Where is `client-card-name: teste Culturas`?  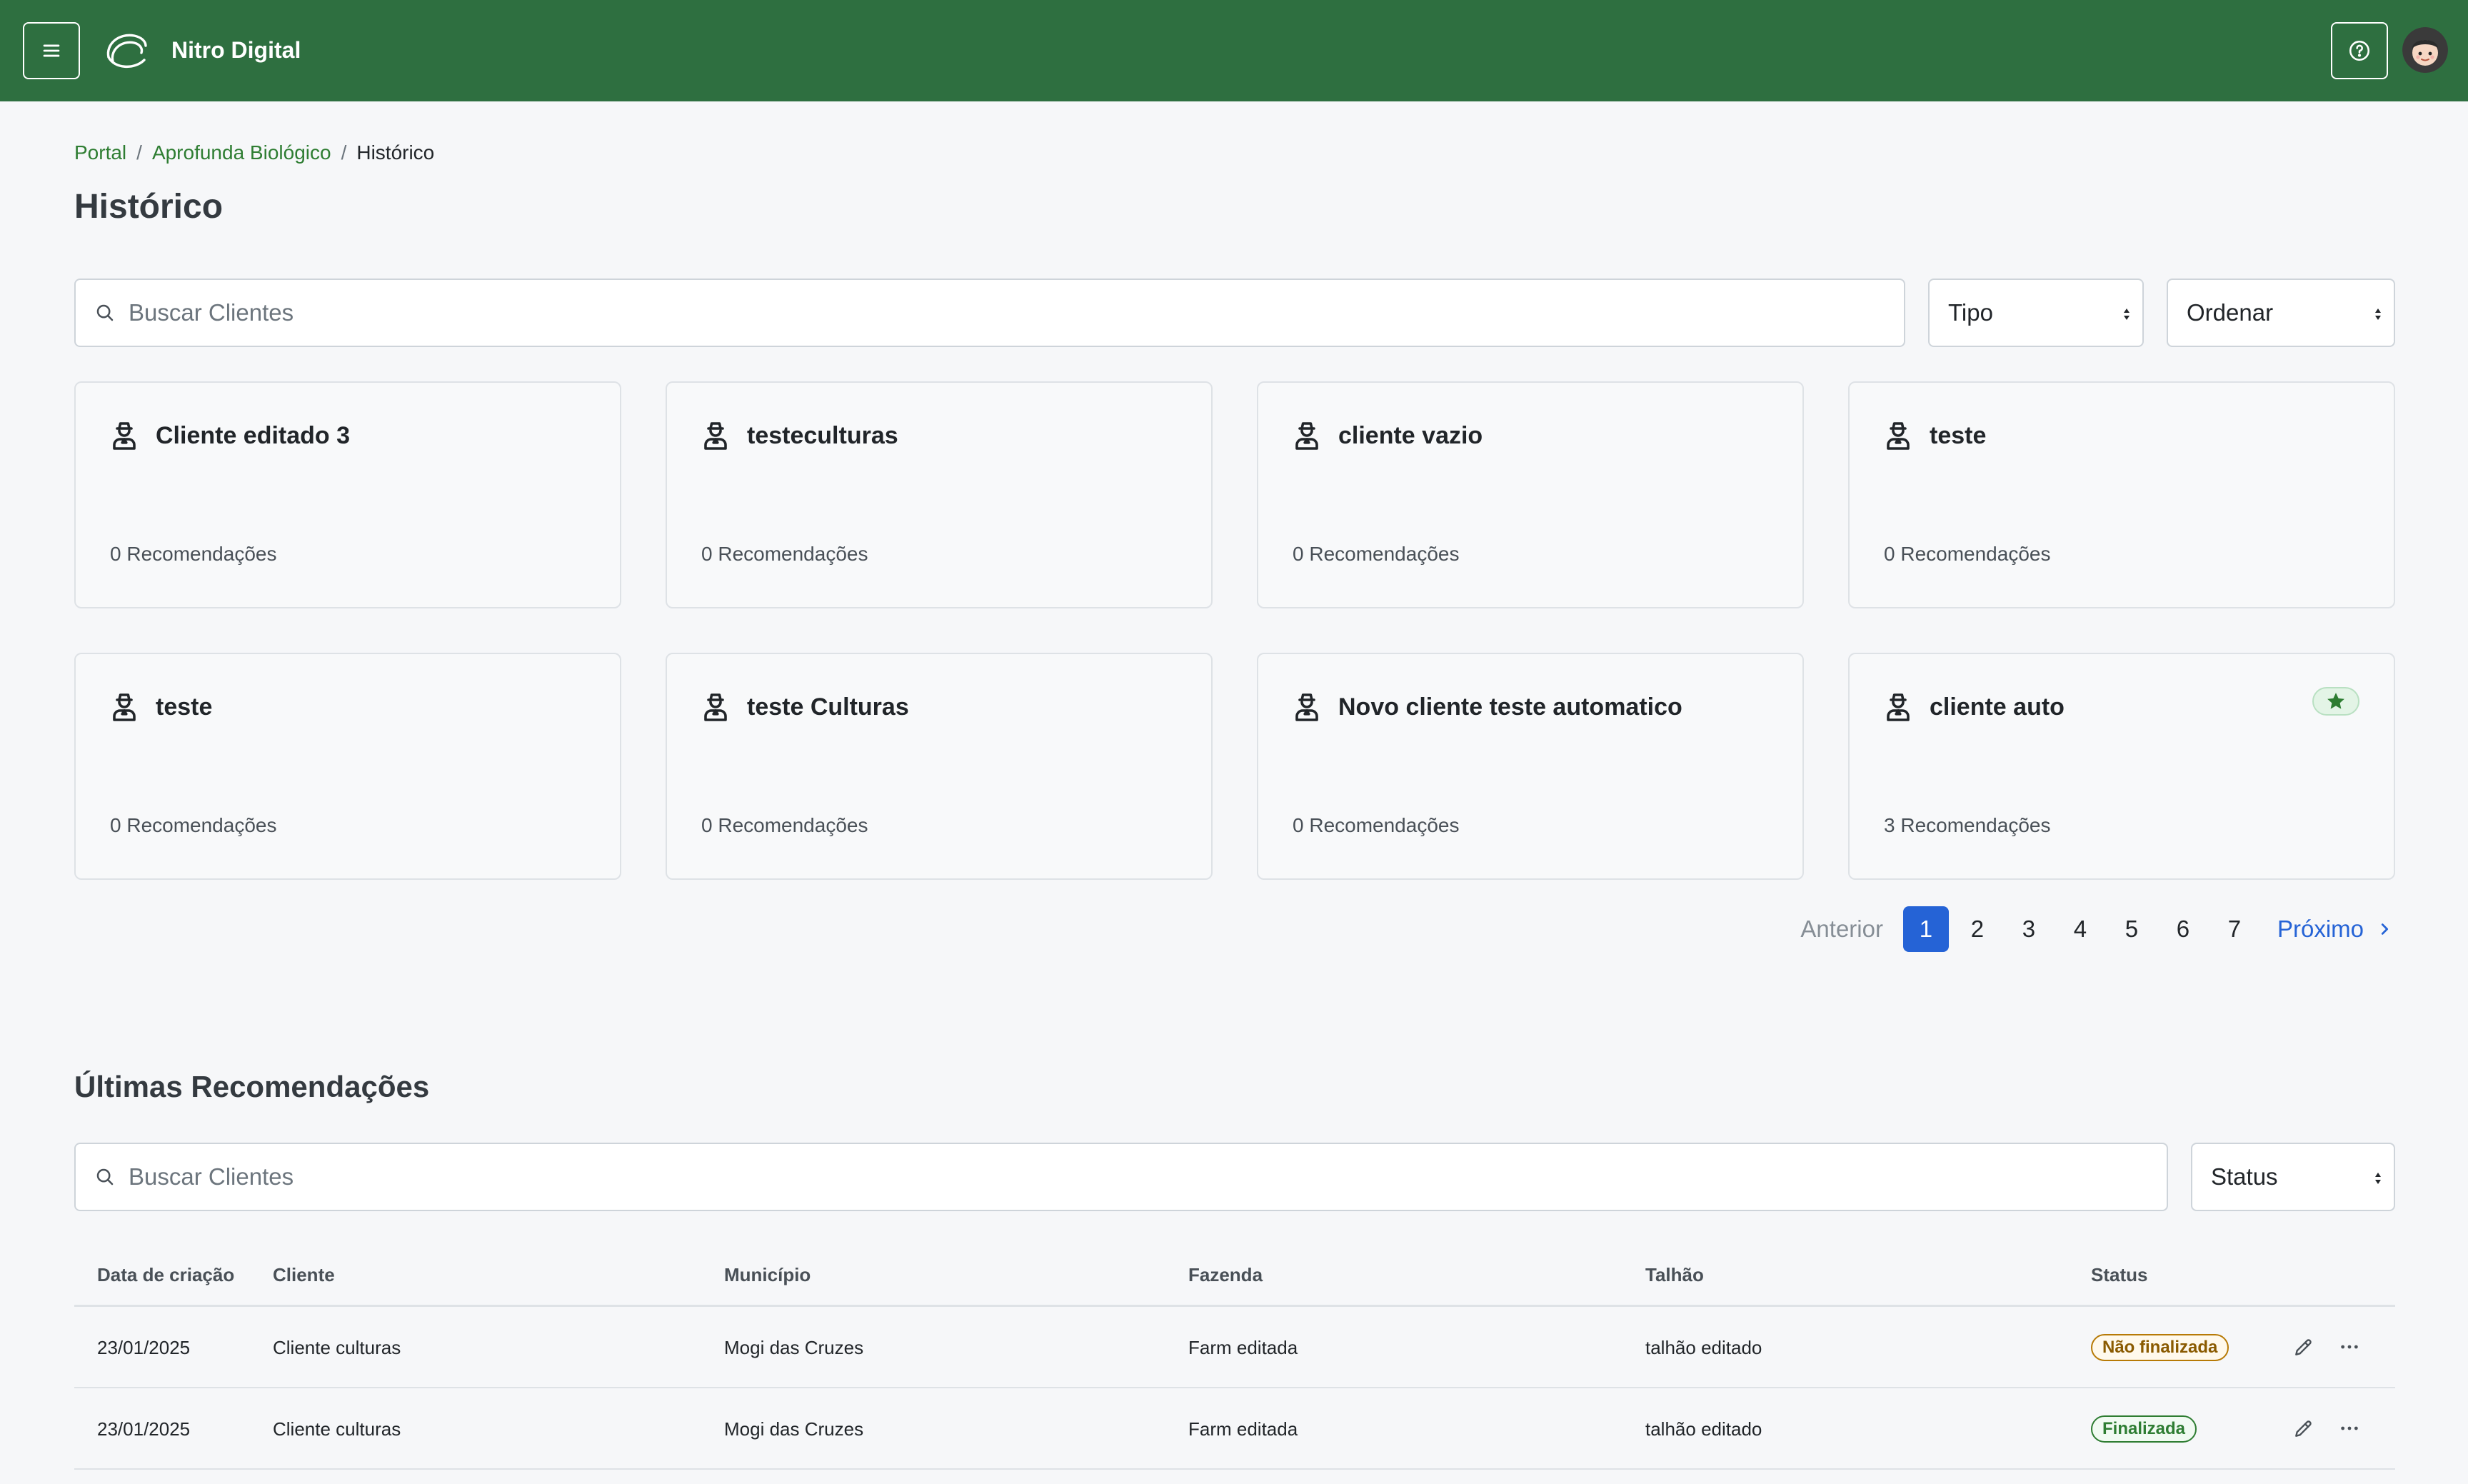 client-card-name: teste Culturas is located at coordinates (828, 707).